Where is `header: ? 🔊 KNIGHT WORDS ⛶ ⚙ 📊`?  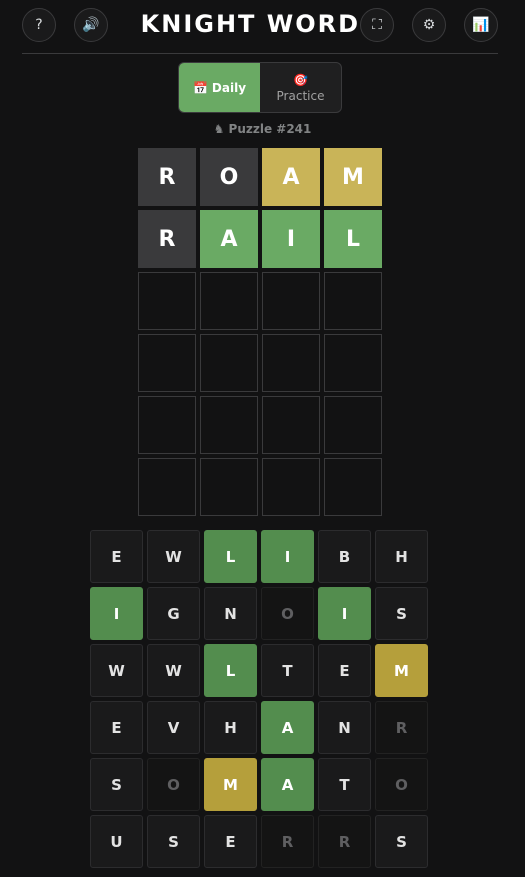
header: ? 🔊 KNIGHT WORDS ⛶ ⚙ 📊 is located at coordinates (260, 27).